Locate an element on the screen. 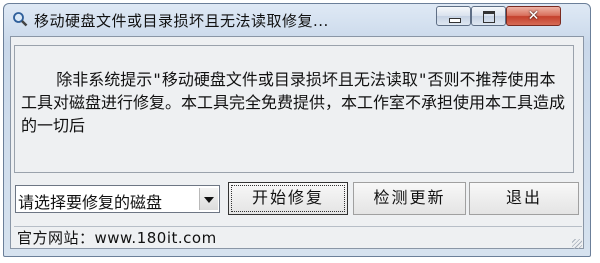 Image resolution: width=600 pixels, height=263 pixels. disk-select-dropdown: 请选择要修复的磁盘 is located at coordinates (117, 199).